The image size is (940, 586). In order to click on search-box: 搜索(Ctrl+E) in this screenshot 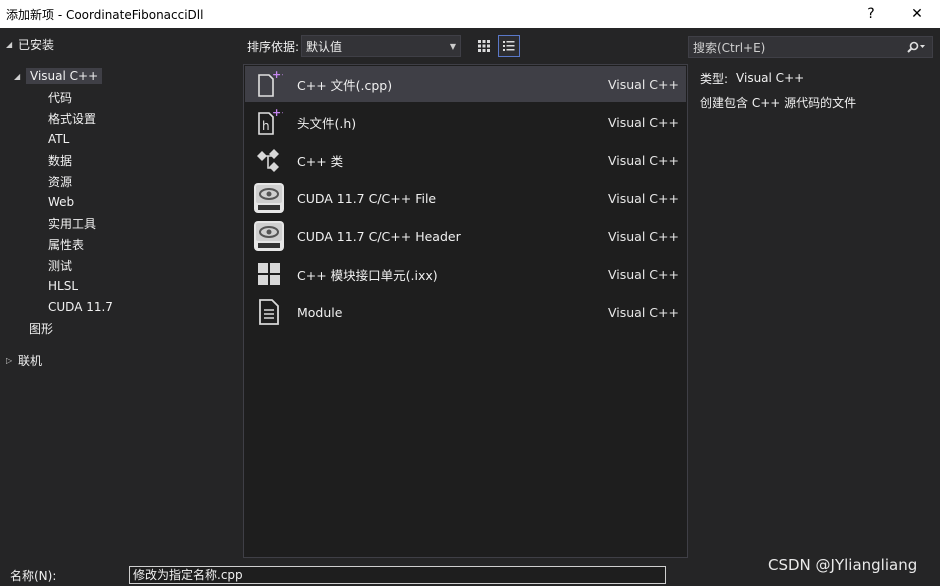, I will do `click(810, 47)`.